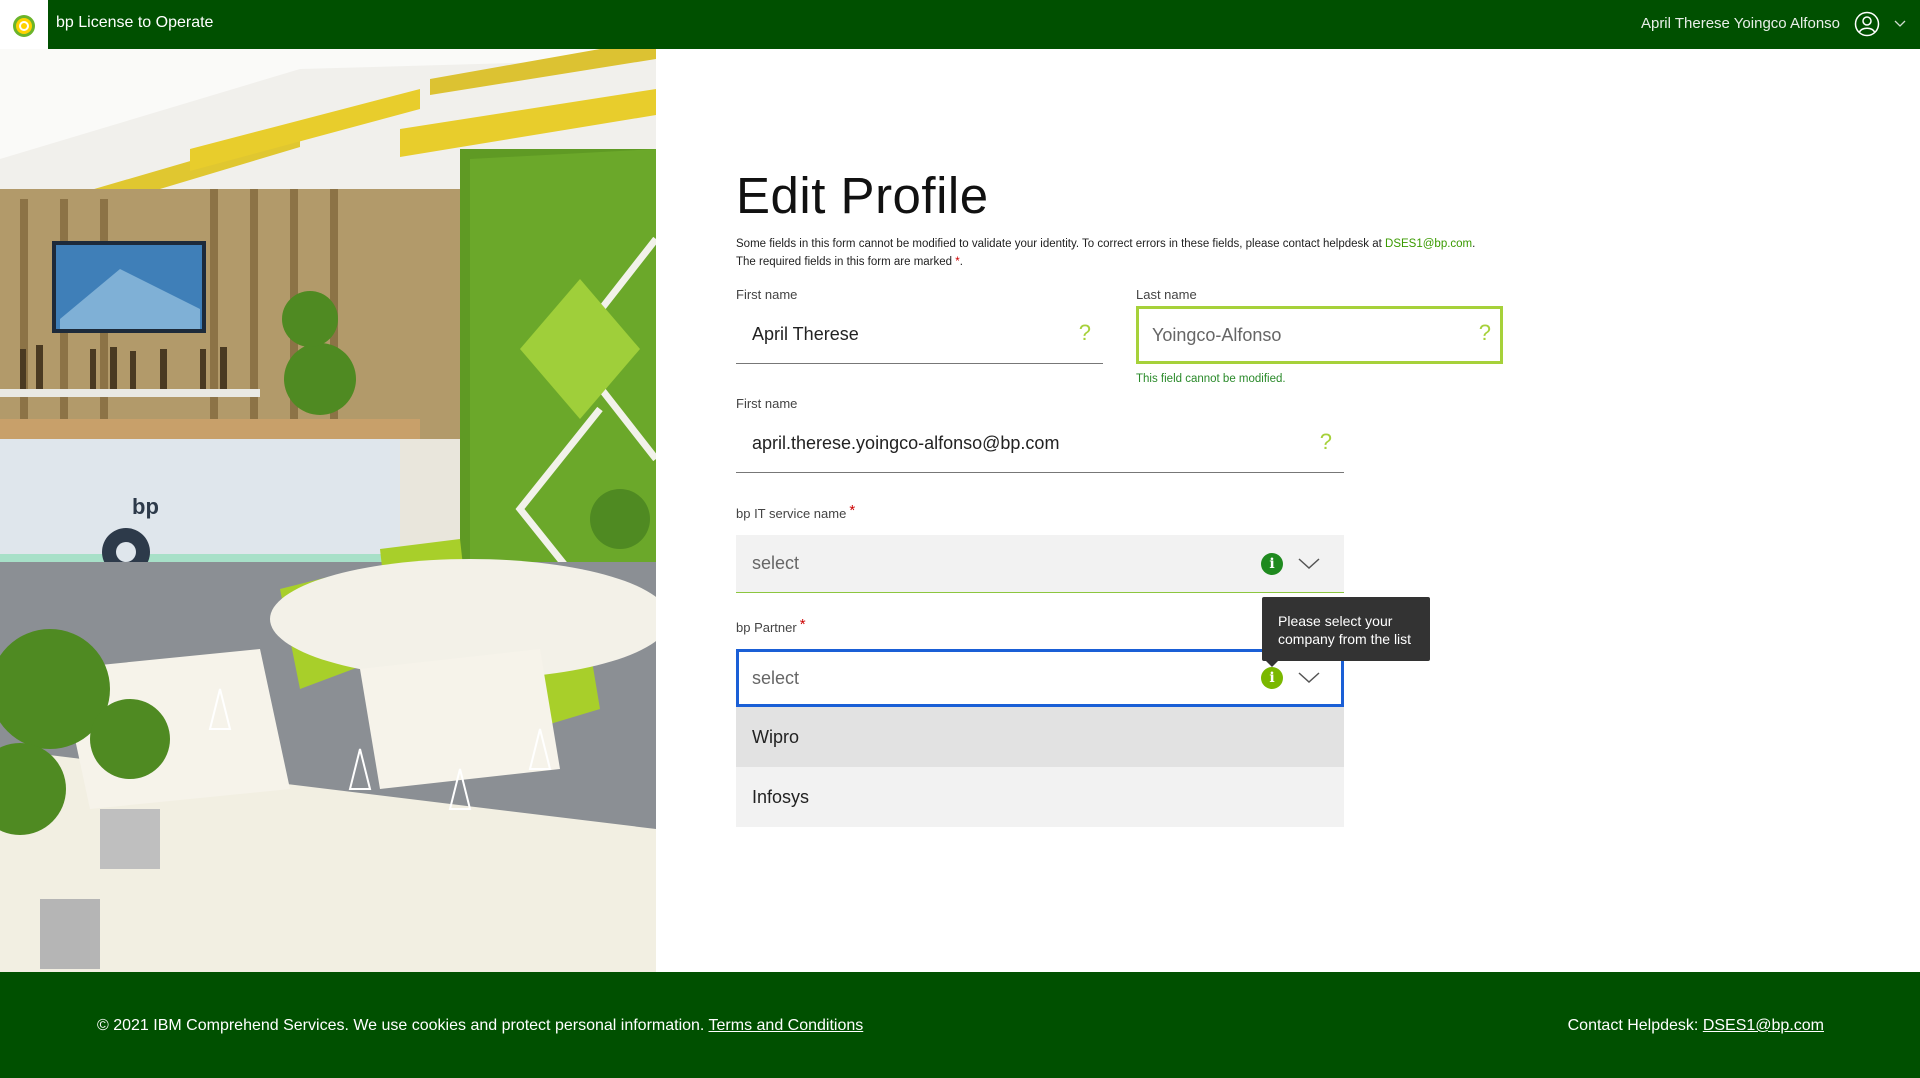 The width and height of the screenshot is (1920, 1078). Describe the element at coordinates (145, 506) in the screenshot. I see `svg-text: bp` at that location.